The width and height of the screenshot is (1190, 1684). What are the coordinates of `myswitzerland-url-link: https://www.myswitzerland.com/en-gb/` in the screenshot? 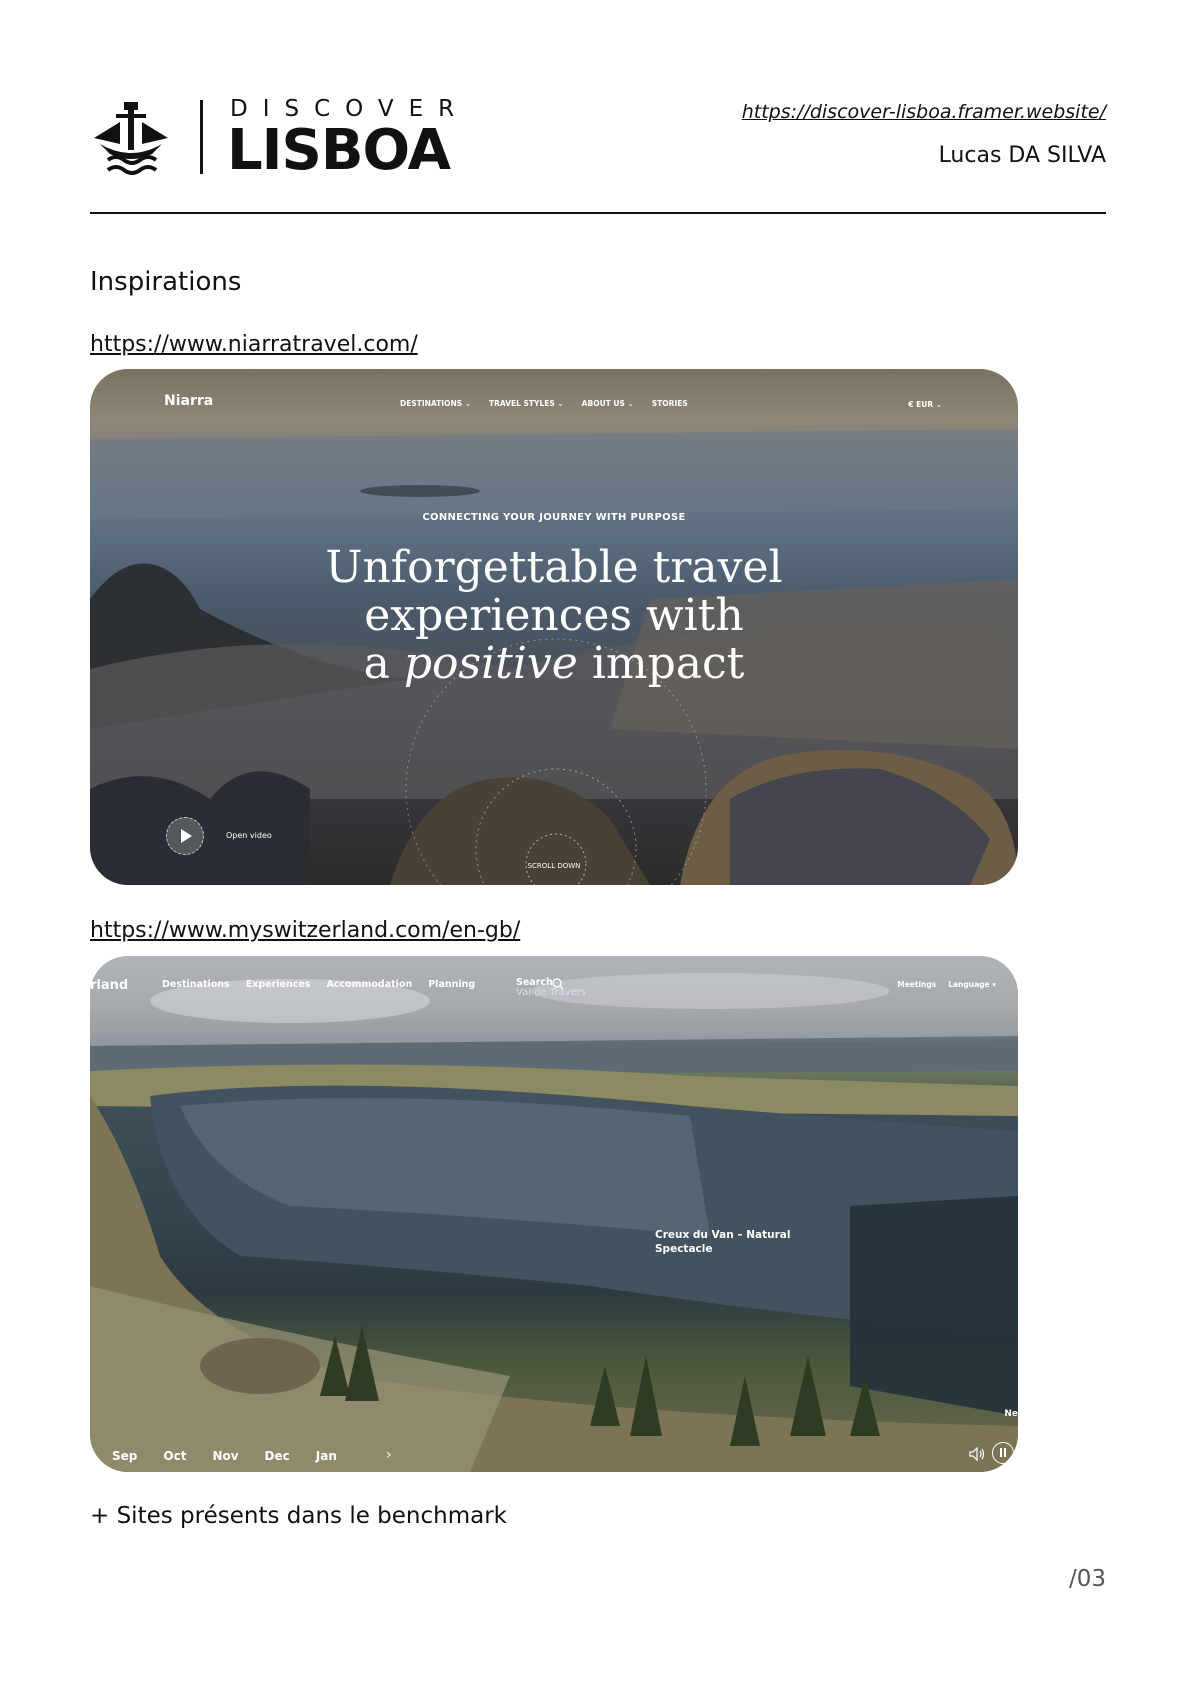 It's located at (305, 930).